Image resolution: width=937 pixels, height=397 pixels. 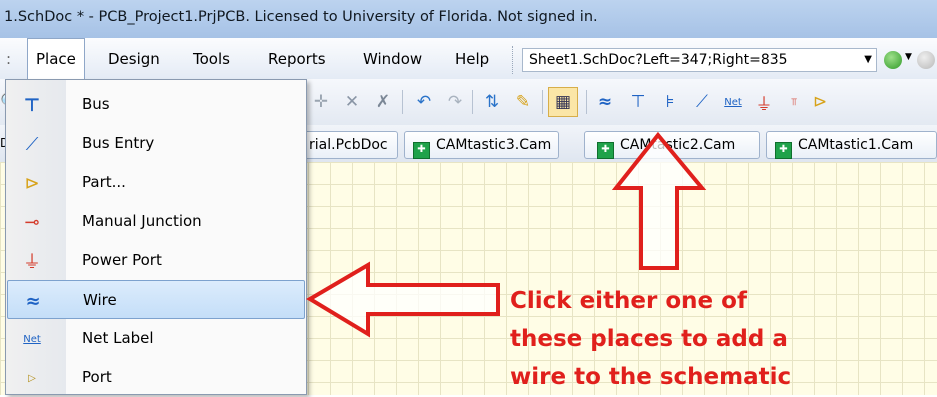 I want to click on left-arrow-annotation, so click(x=403, y=299).